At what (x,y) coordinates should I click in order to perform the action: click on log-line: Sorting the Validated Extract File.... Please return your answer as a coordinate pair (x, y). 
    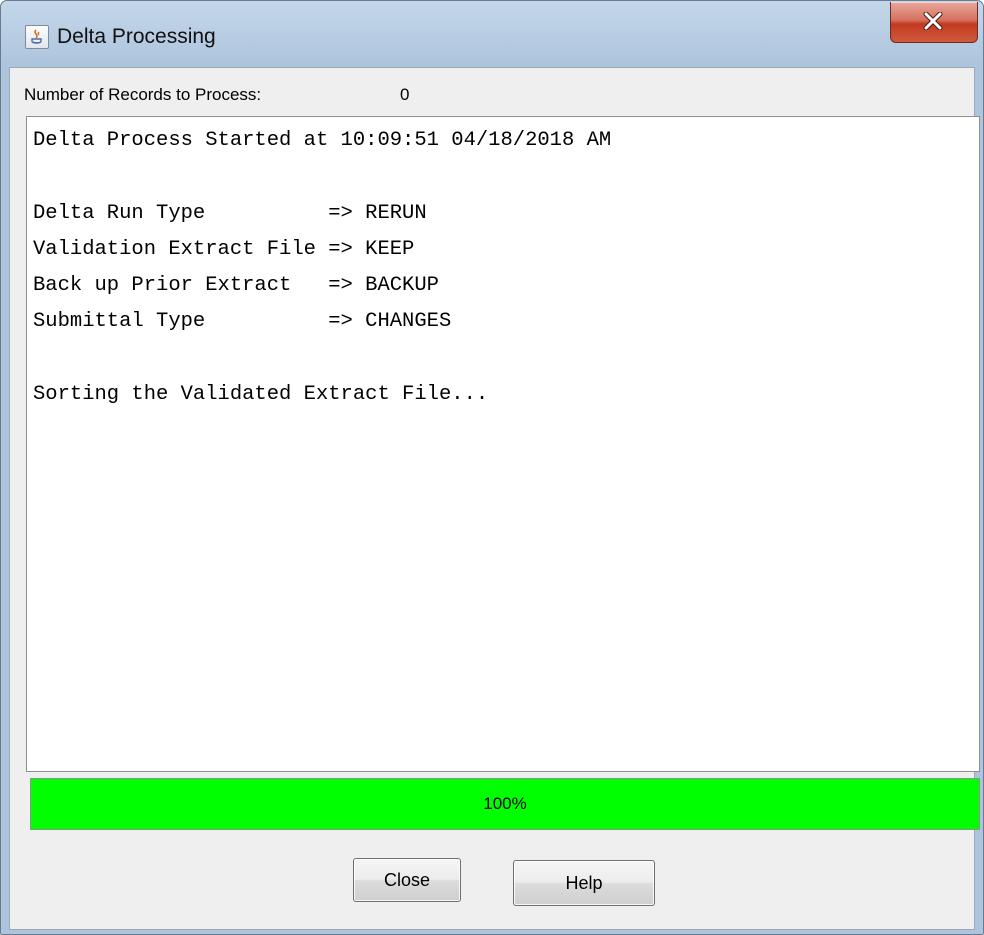
    Looking at the image, I should click on (261, 394).